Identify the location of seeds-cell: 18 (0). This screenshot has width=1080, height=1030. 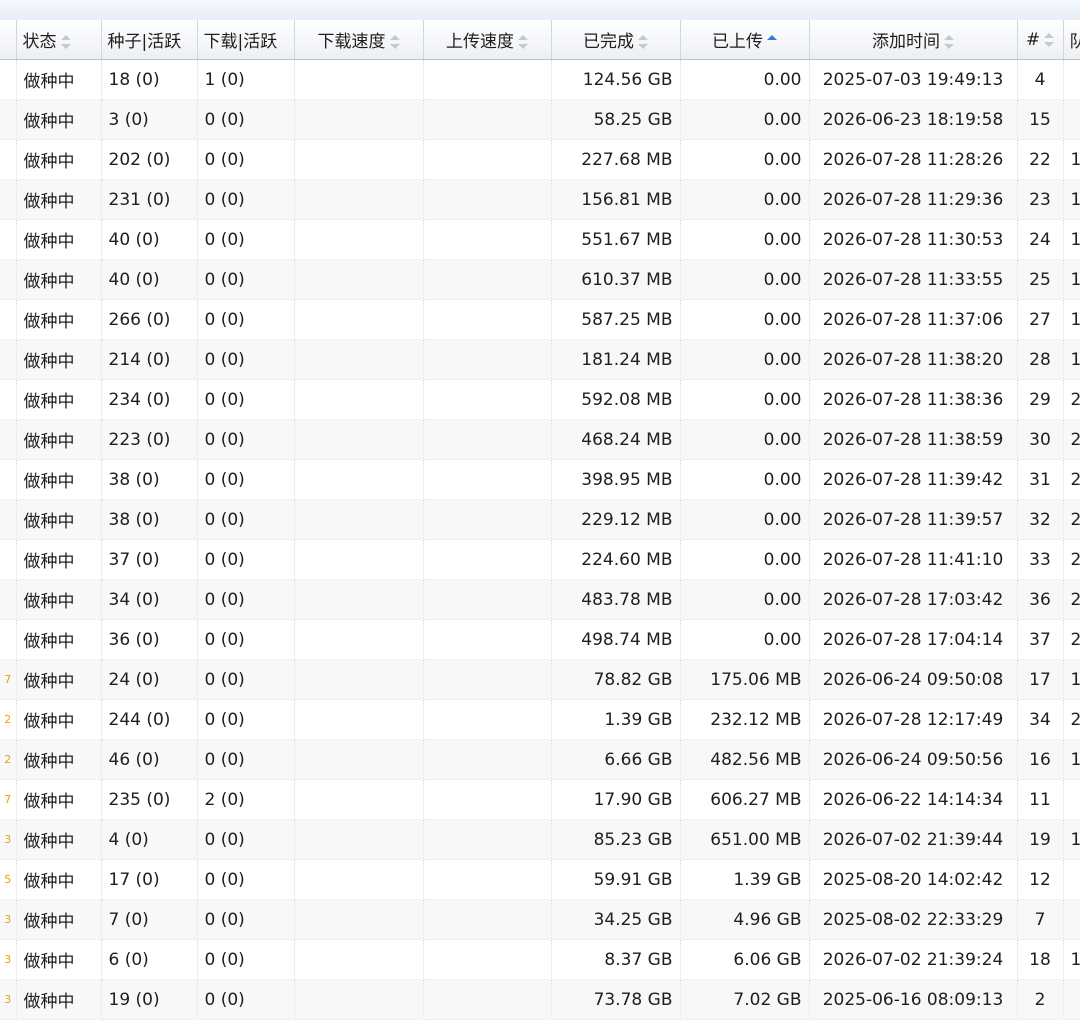
(149, 79).